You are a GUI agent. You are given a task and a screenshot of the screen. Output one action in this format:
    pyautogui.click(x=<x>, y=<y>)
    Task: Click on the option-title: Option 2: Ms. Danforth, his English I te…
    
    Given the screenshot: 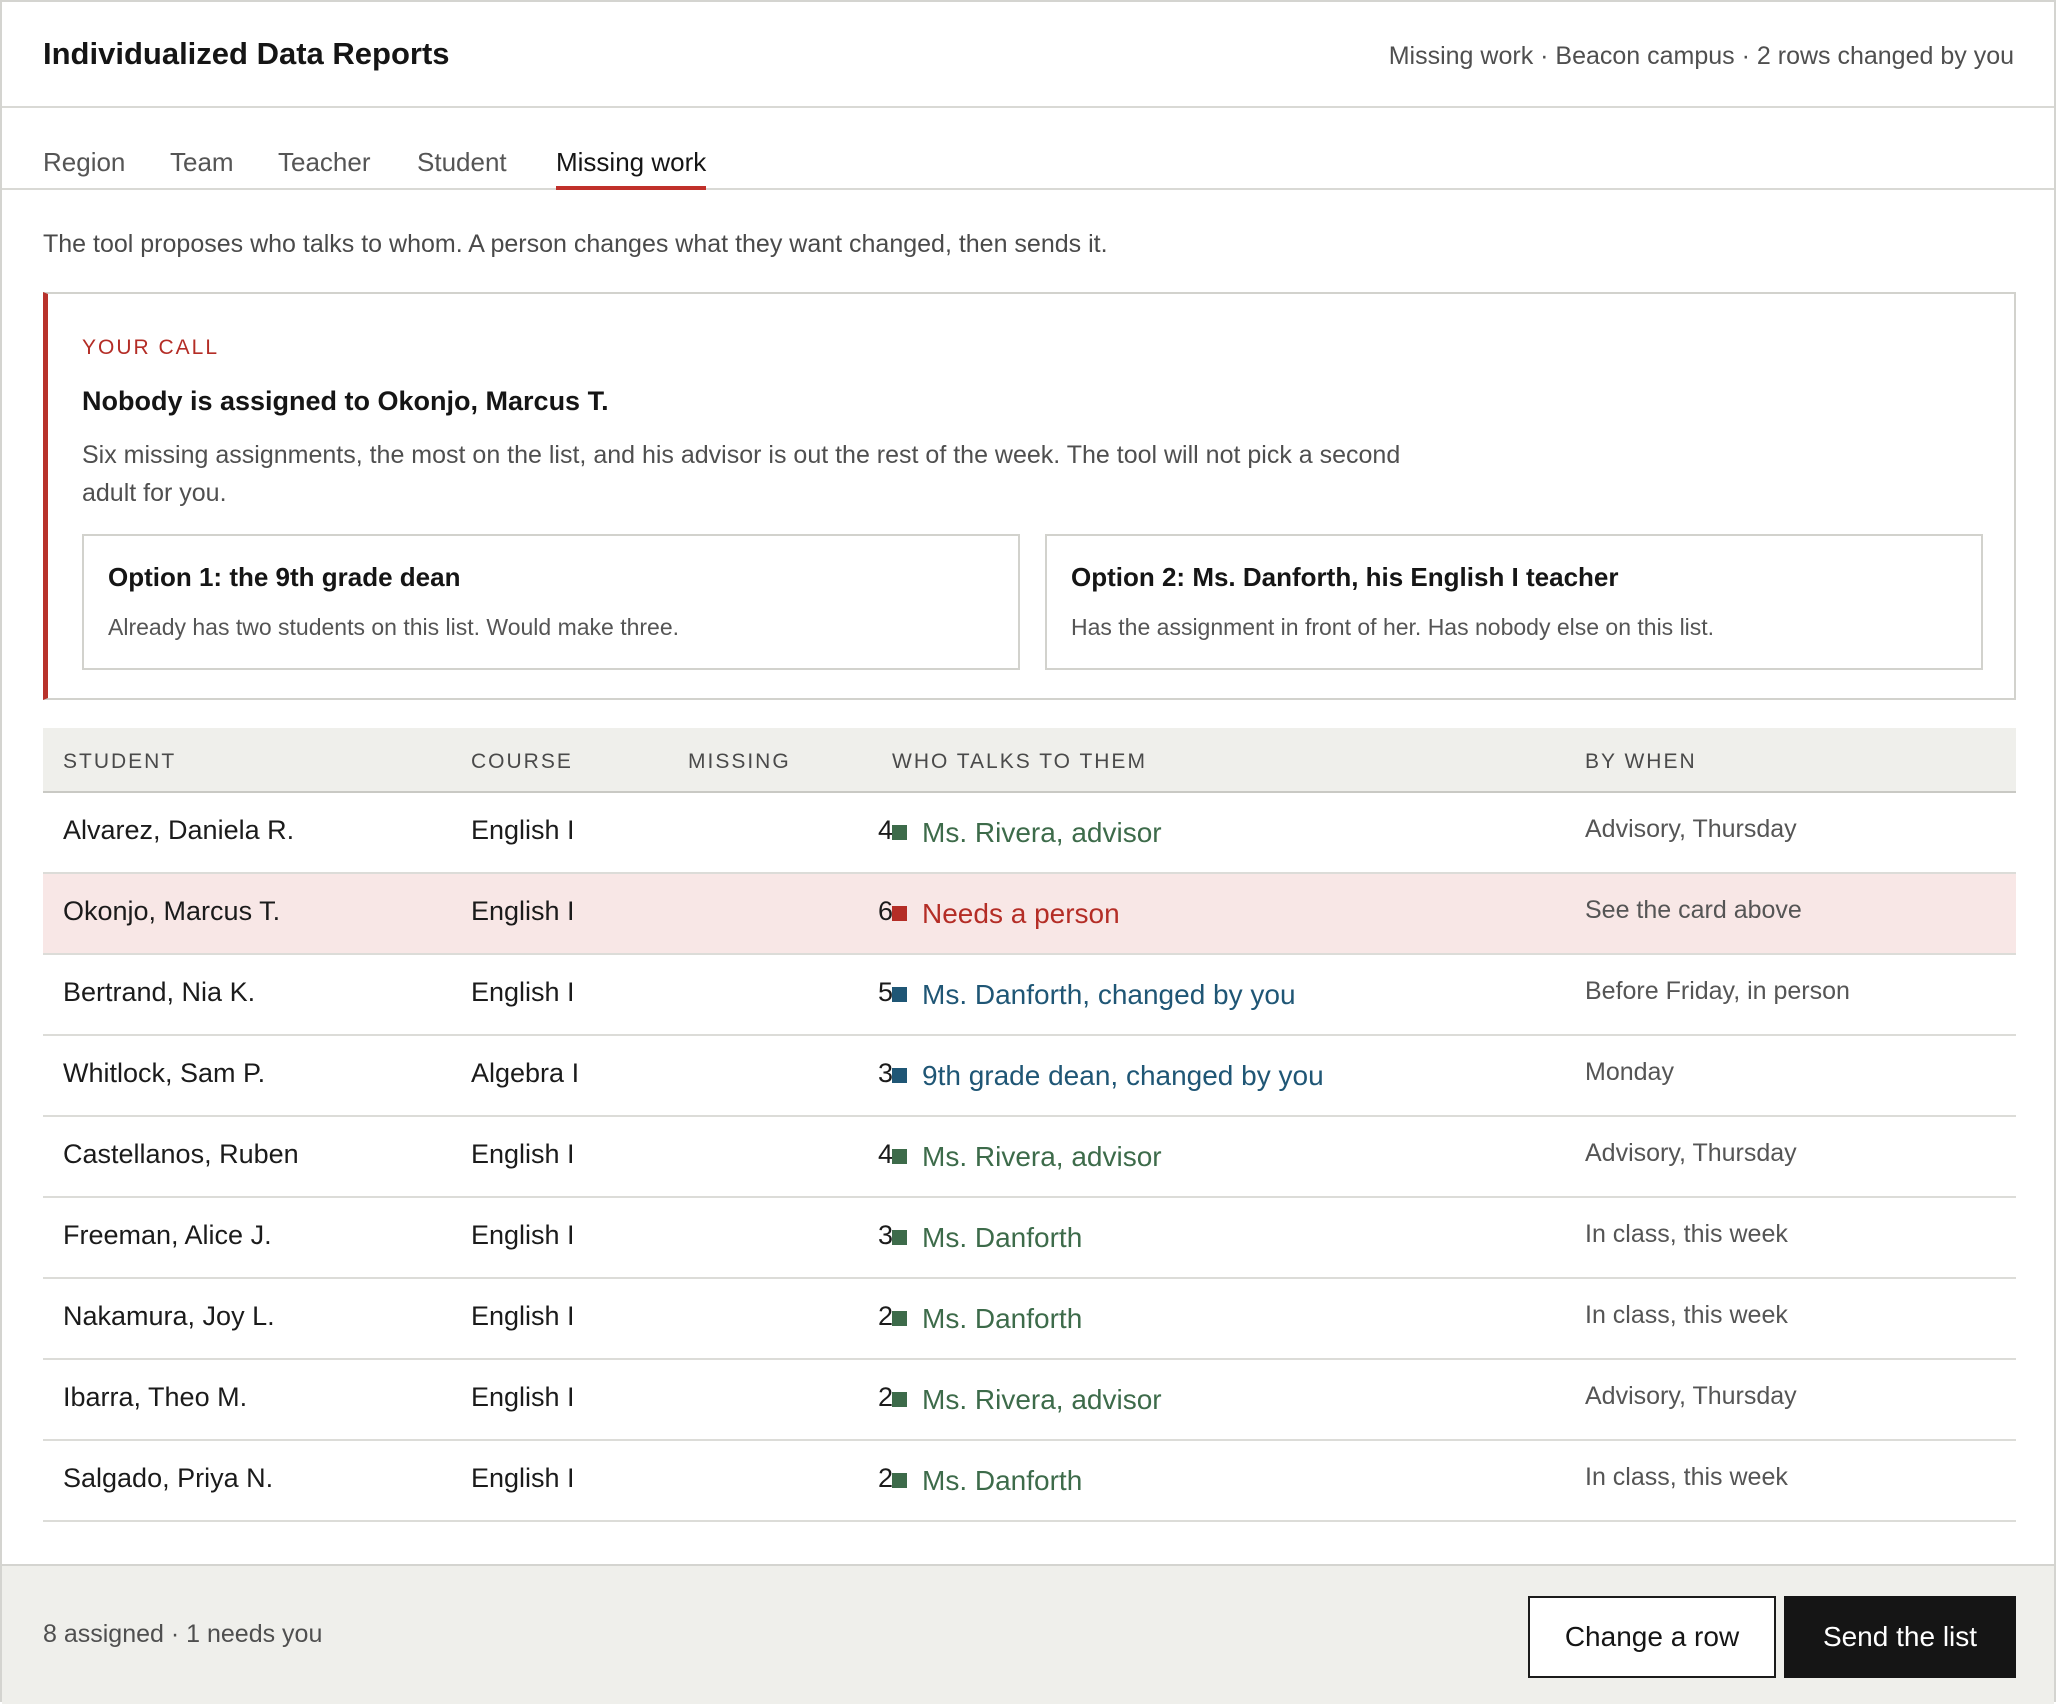 What is the action you would take?
    pyautogui.click(x=1345, y=577)
    